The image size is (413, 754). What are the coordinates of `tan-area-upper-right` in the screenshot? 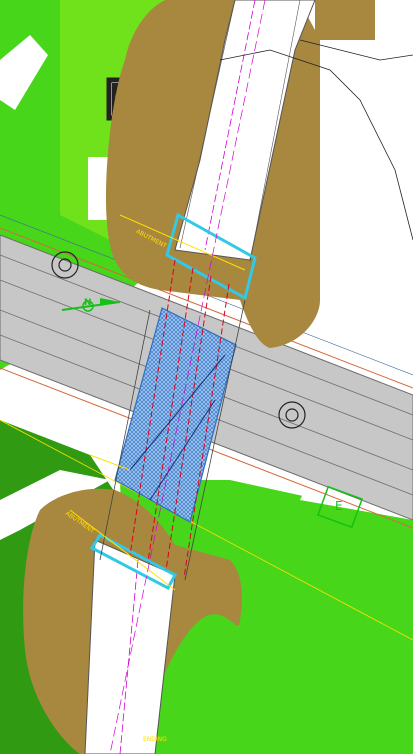 It's located at (345, 20).